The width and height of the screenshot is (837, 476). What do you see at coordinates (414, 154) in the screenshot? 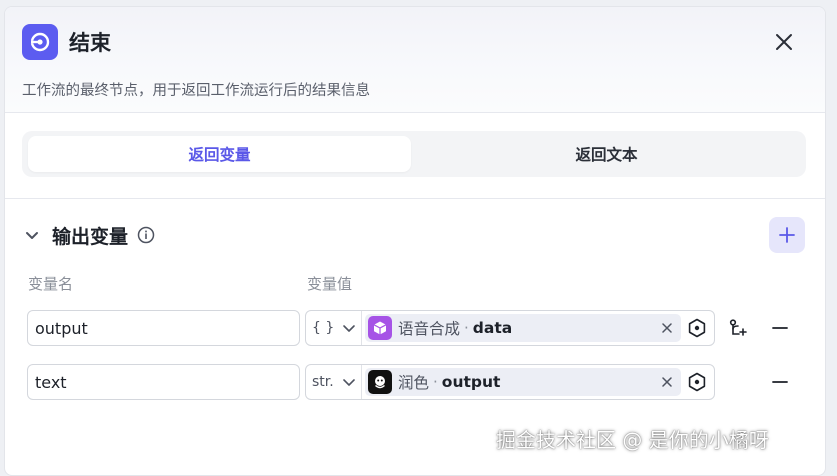
I see `return-mode-switch: 返回变量 返回文本` at bounding box center [414, 154].